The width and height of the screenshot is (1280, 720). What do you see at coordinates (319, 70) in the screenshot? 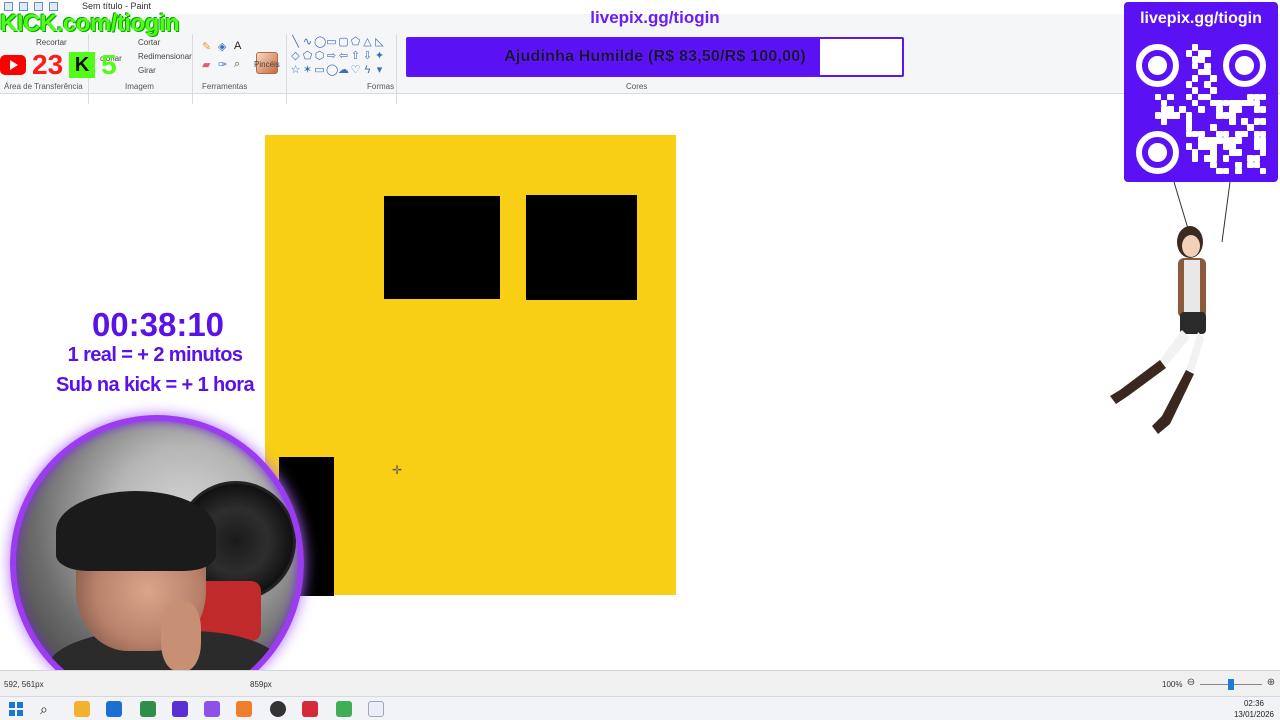
I see `callout-rect-shape-icon: ▭` at bounding box center [319, 70].